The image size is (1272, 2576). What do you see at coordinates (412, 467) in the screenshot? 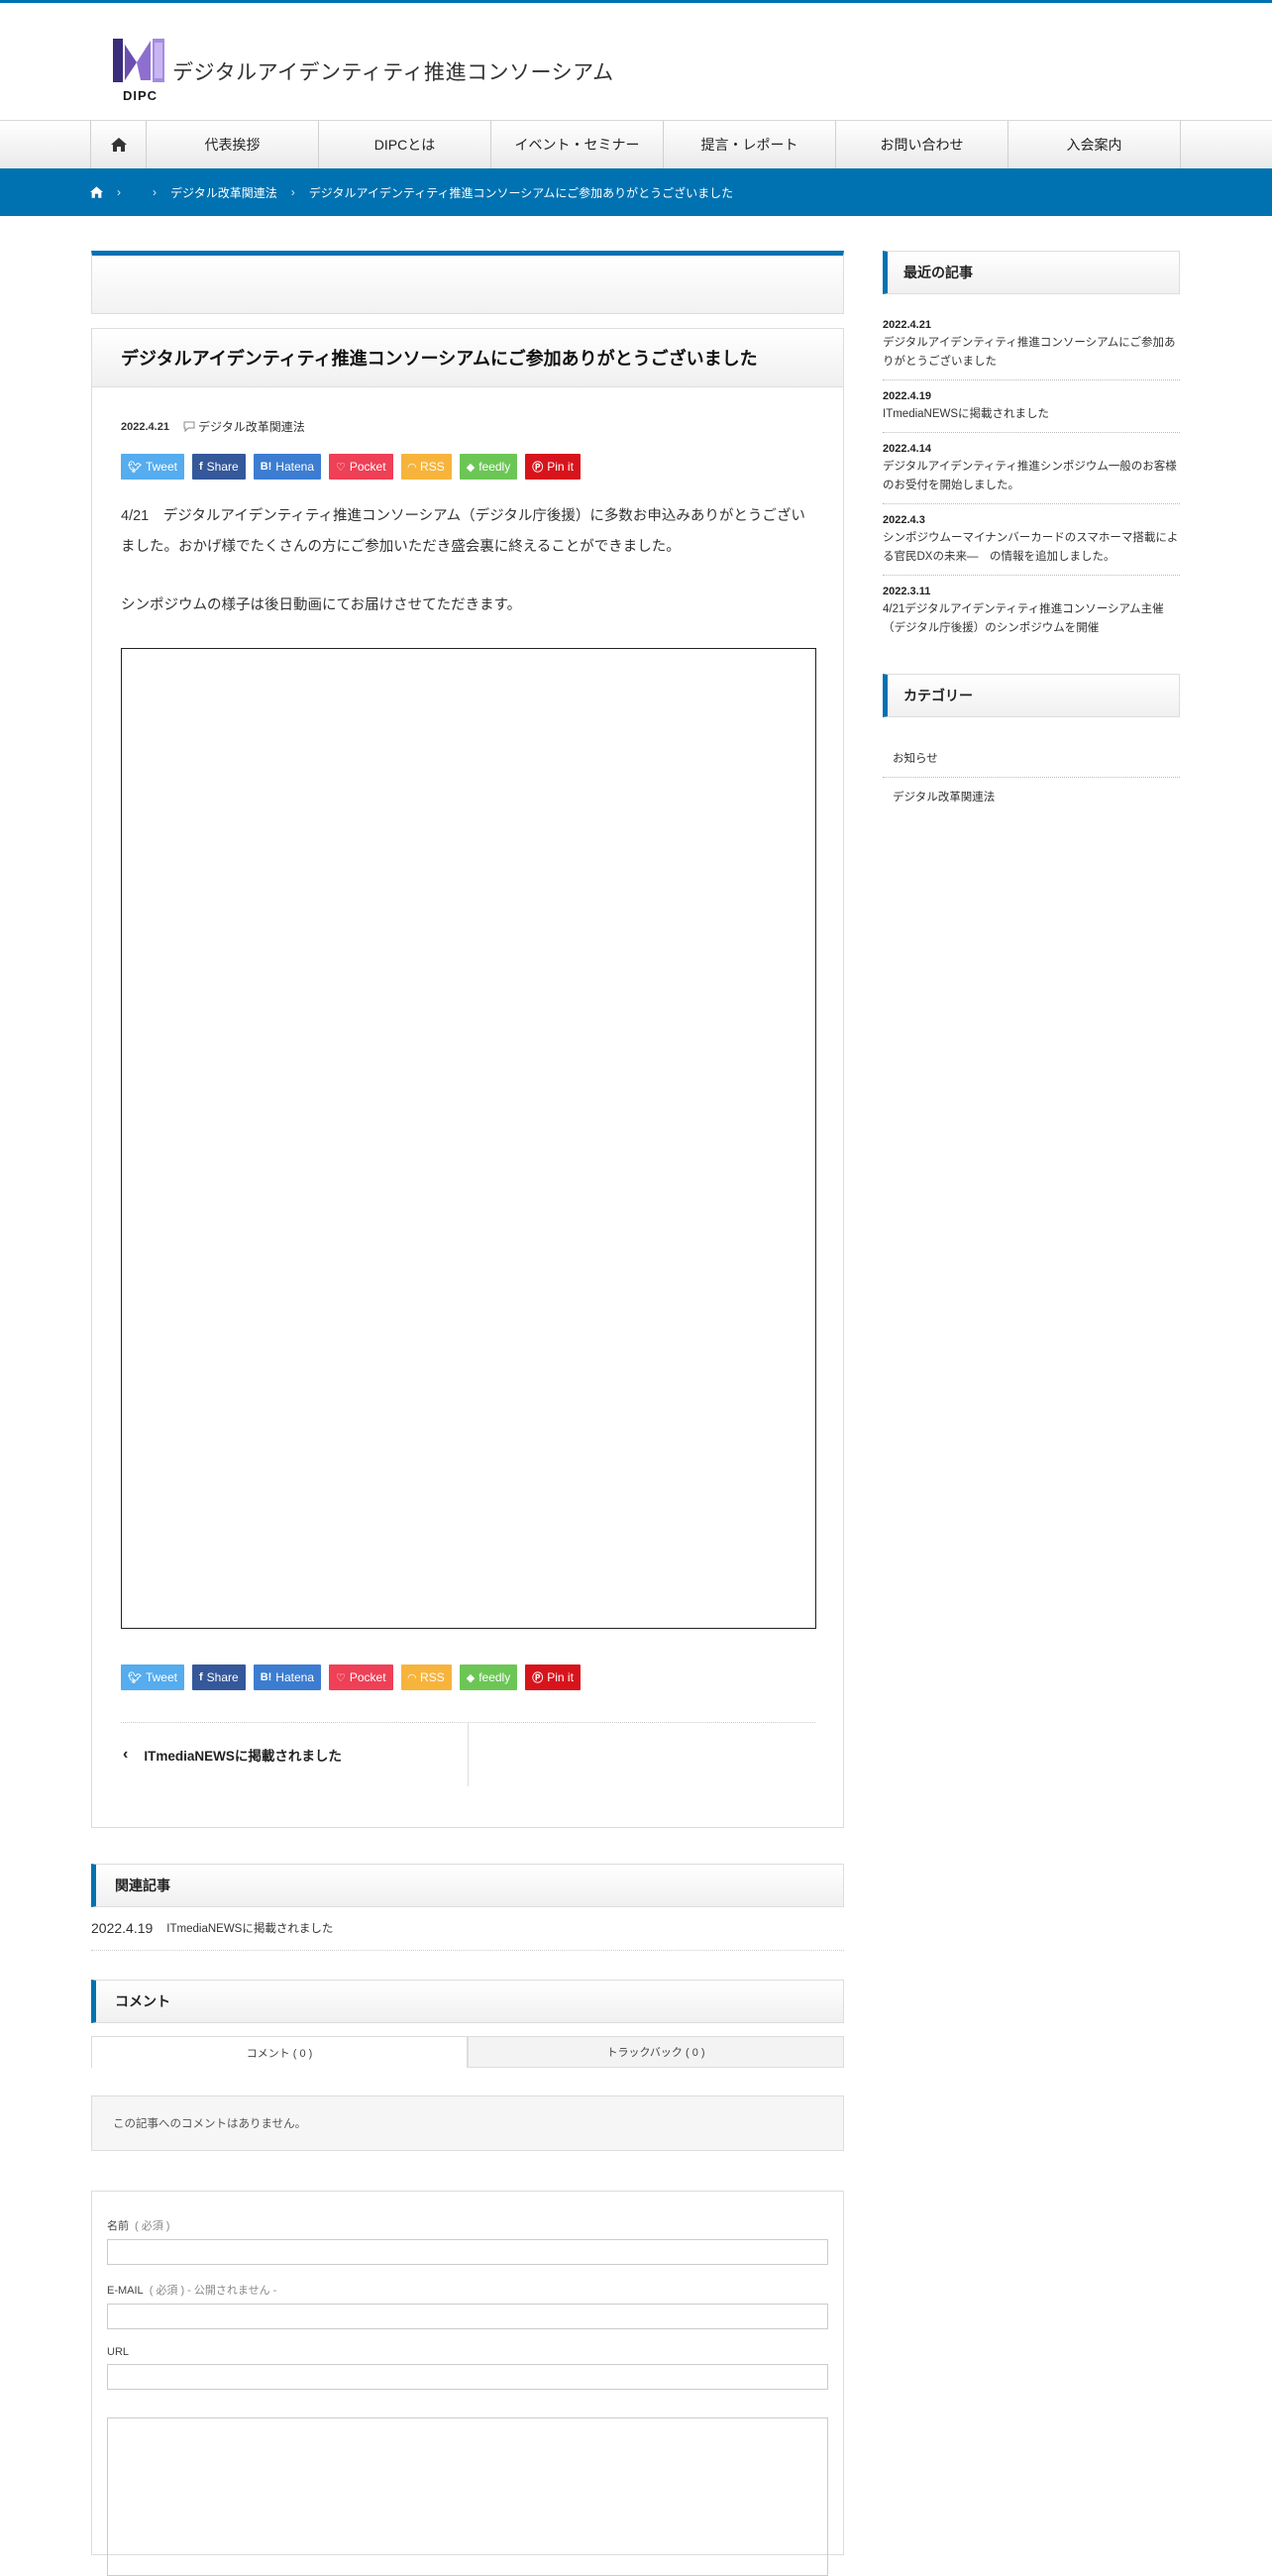
I see `rss-icon: ◠` at bounding box center [412, 467].